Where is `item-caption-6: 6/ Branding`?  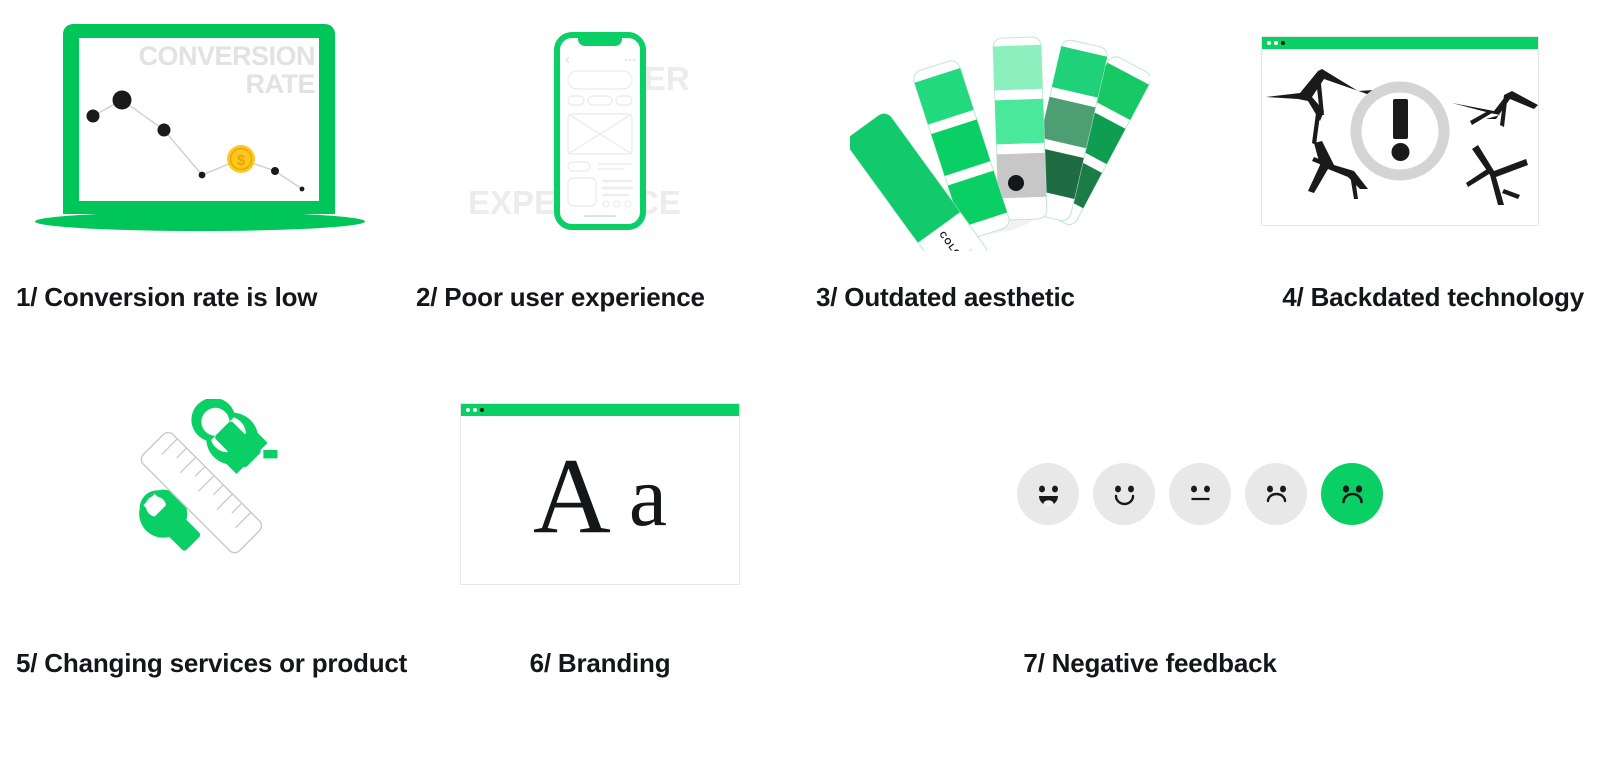
item-caption-6: 6/ Branding is located at coordinates (600, 663).